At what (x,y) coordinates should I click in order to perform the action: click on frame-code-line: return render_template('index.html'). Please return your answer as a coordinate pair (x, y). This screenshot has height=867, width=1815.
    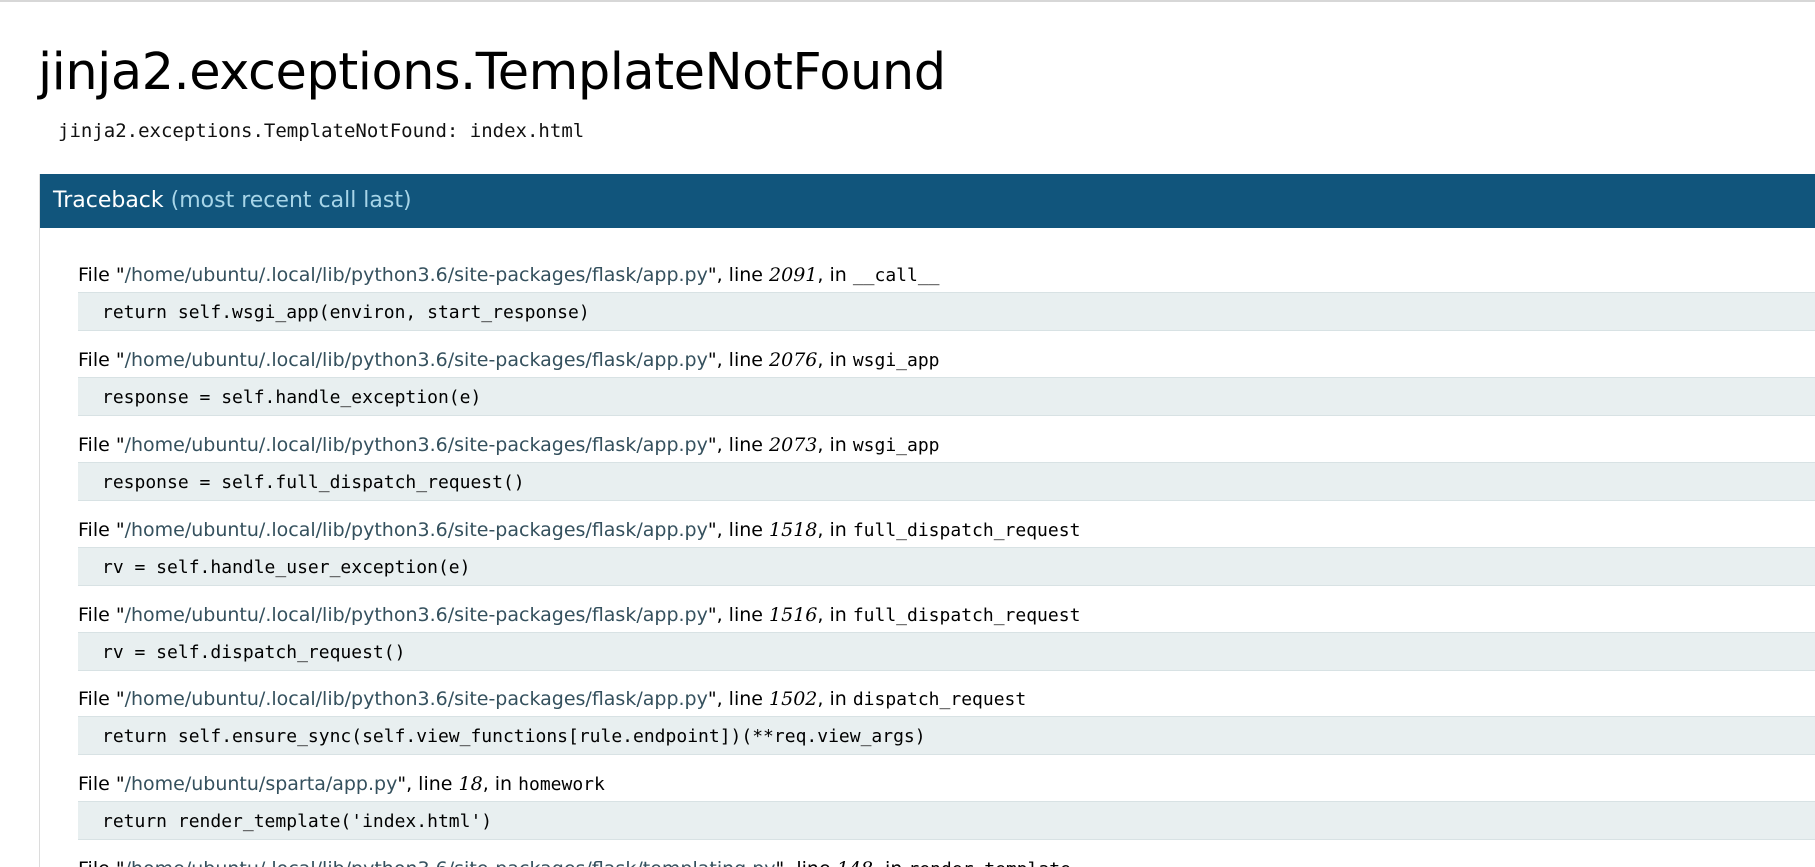
    Looking at the image, I should click on (946, 820).